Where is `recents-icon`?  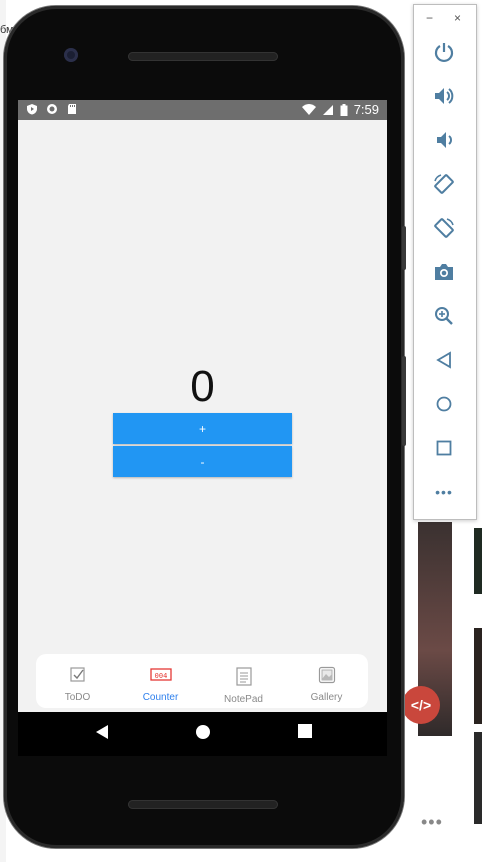
recents-icon is located at coordinates (305, 731).